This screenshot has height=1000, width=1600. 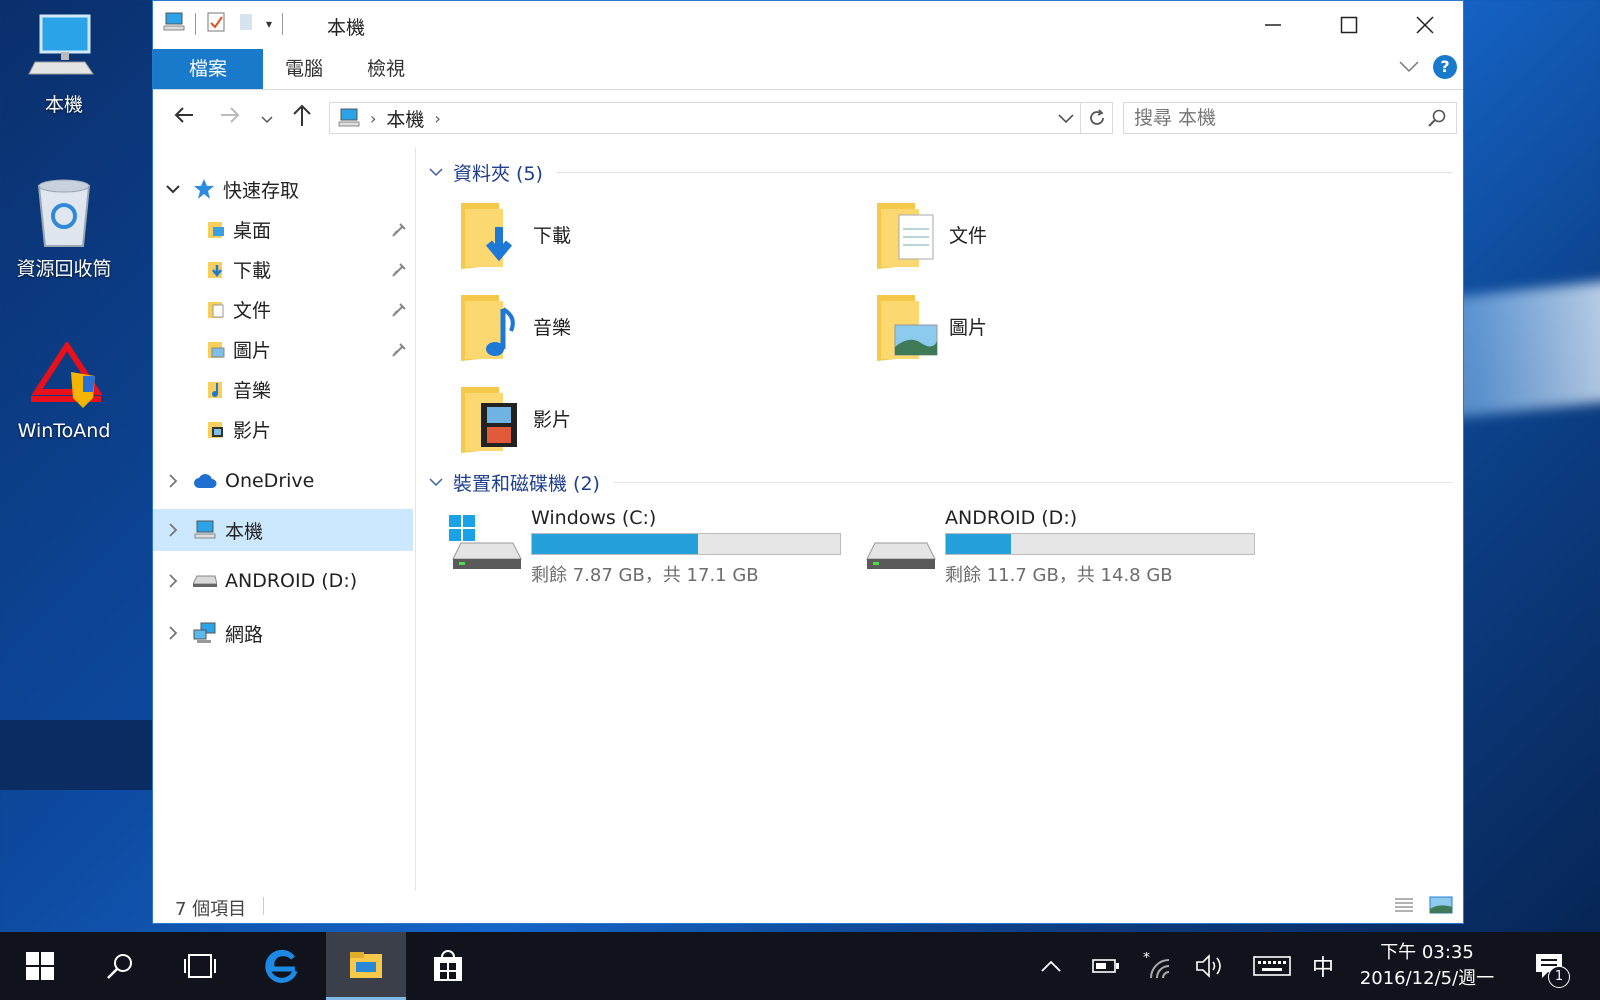 What do you see at coordinates (405, 118) in the screenshot?
I see `breadcrumb-this-pc: 本機` at bounding box center [405, 118].